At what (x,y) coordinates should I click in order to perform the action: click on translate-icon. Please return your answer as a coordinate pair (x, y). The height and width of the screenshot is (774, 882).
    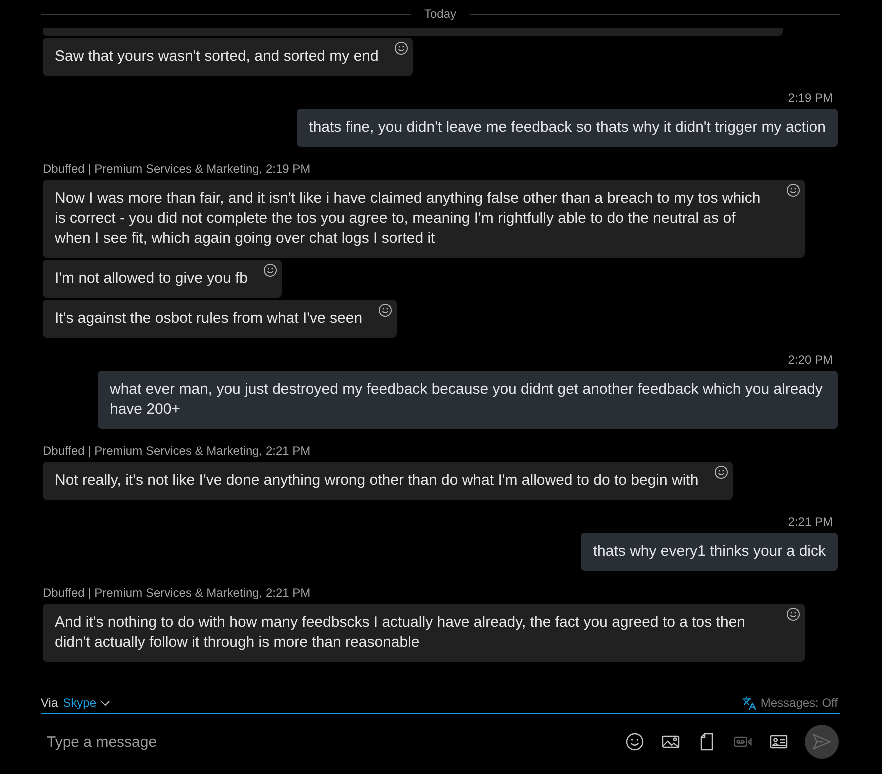
    Looking at the image, I should click on (749, 703).